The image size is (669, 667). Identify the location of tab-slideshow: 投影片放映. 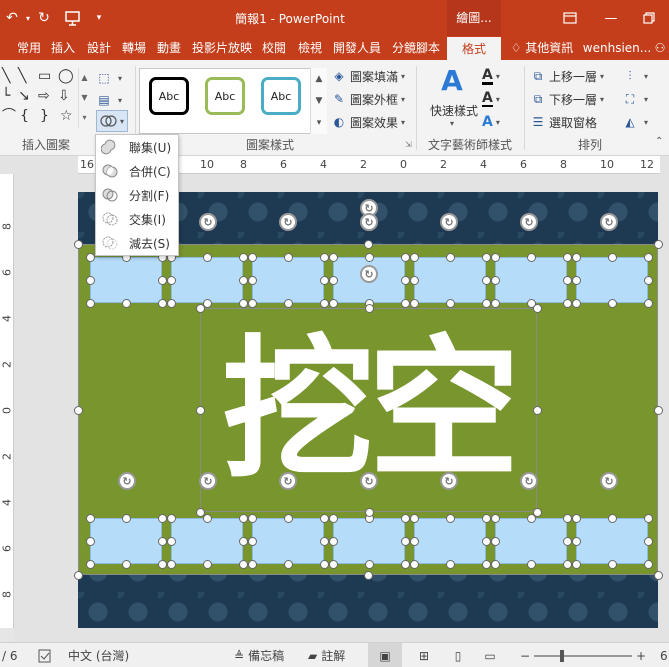
(222, 48).